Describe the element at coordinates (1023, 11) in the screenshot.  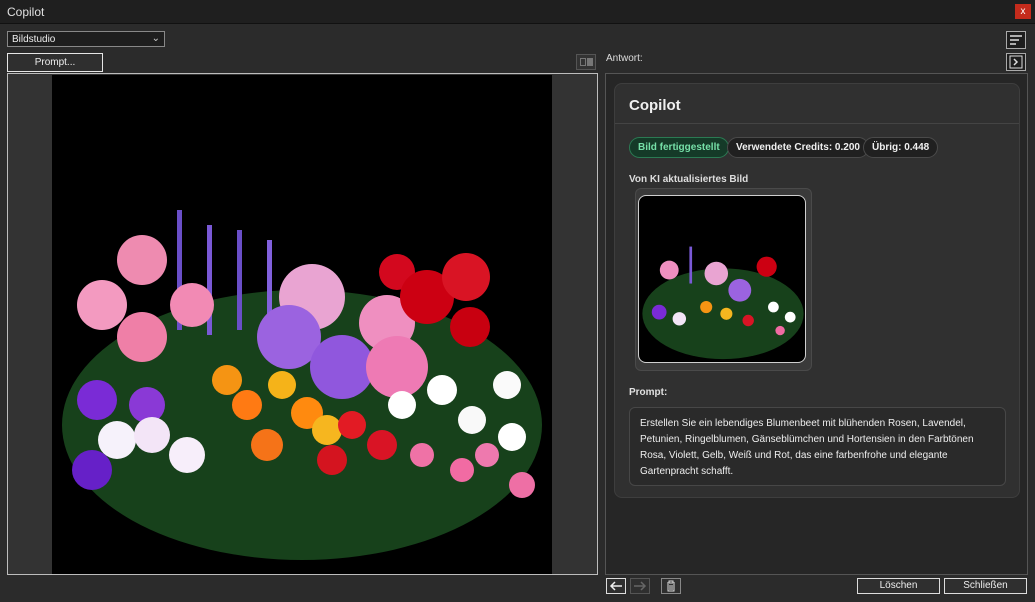
I see `window-close-button: x` at that location.